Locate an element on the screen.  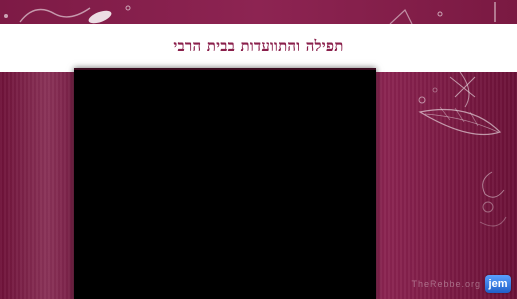
jem-logo: jem is located at coordinates (498, 284).